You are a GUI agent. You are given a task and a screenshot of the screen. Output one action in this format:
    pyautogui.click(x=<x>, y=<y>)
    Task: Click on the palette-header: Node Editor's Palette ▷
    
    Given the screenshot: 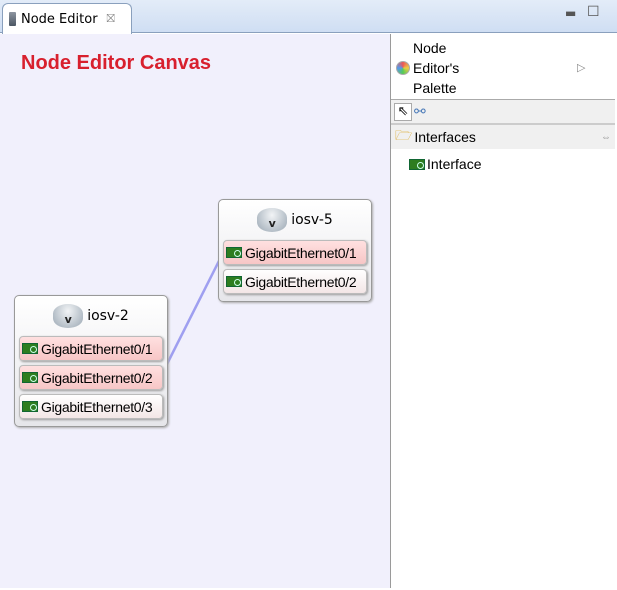 What is the action you would take?
    pyautogui.click(x=503, y=67)
    